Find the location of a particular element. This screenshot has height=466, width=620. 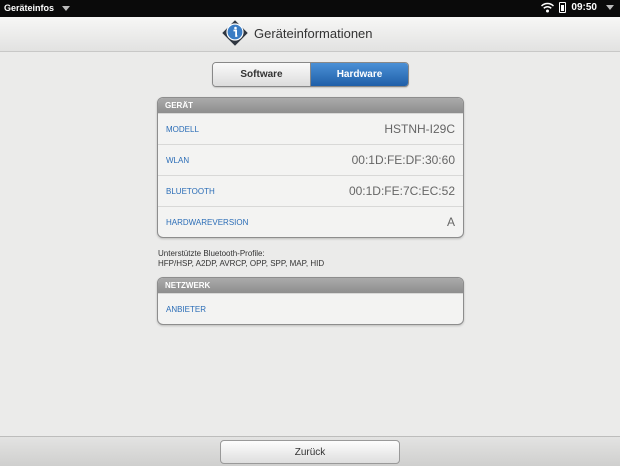

list-item-wlan: WLAN 00:1D:FE:DF:30:60 is located at coordinates (310, 159).